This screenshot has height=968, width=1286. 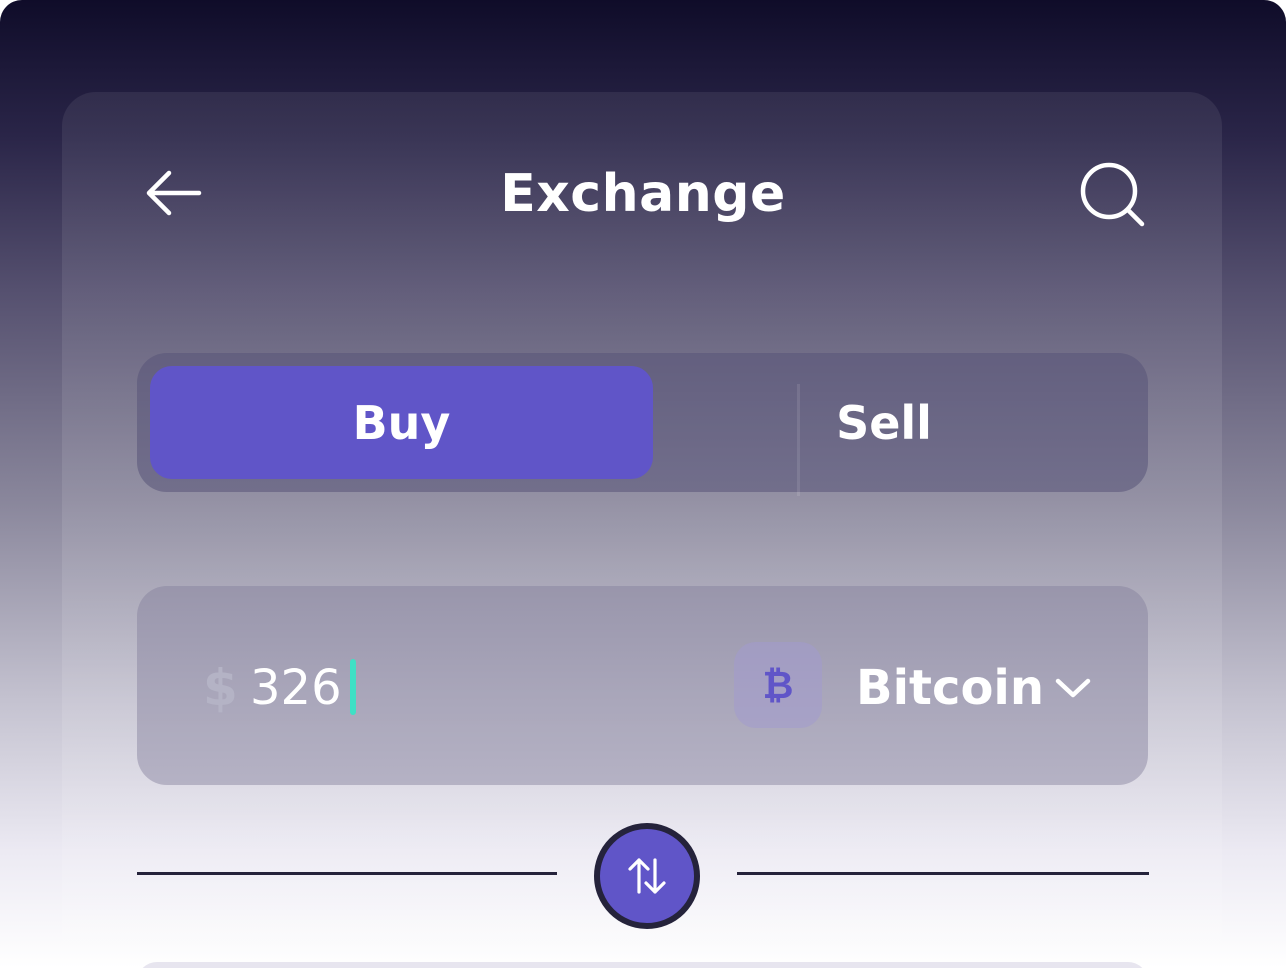 I want to click on arrow-left-icon, so click(x=174, y=193).